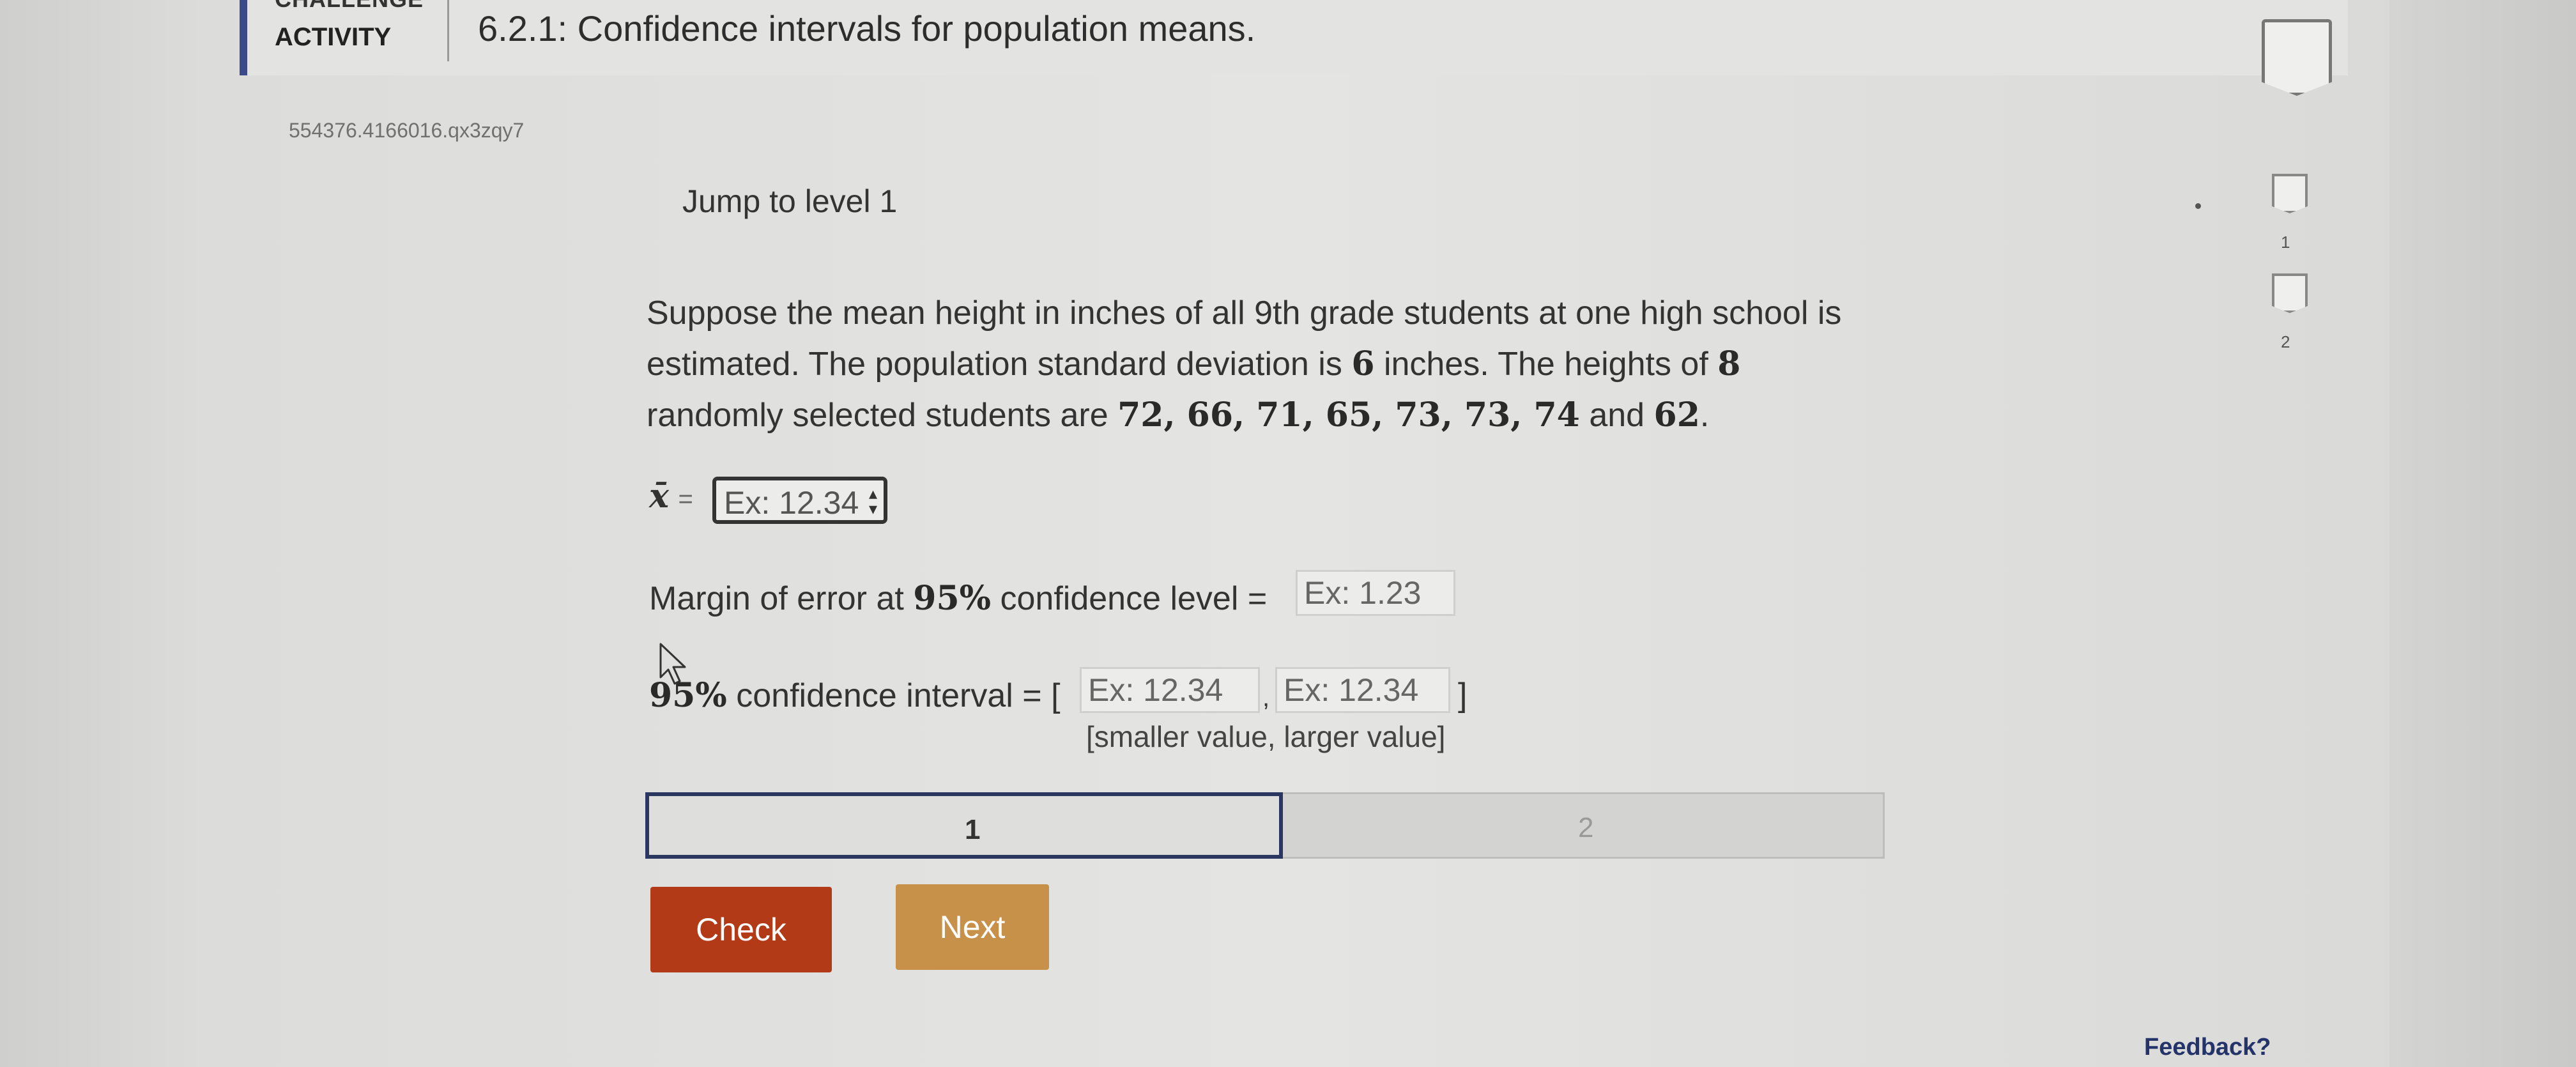  I want to click on progress-segment-1-label: 1, so click(973, 829).